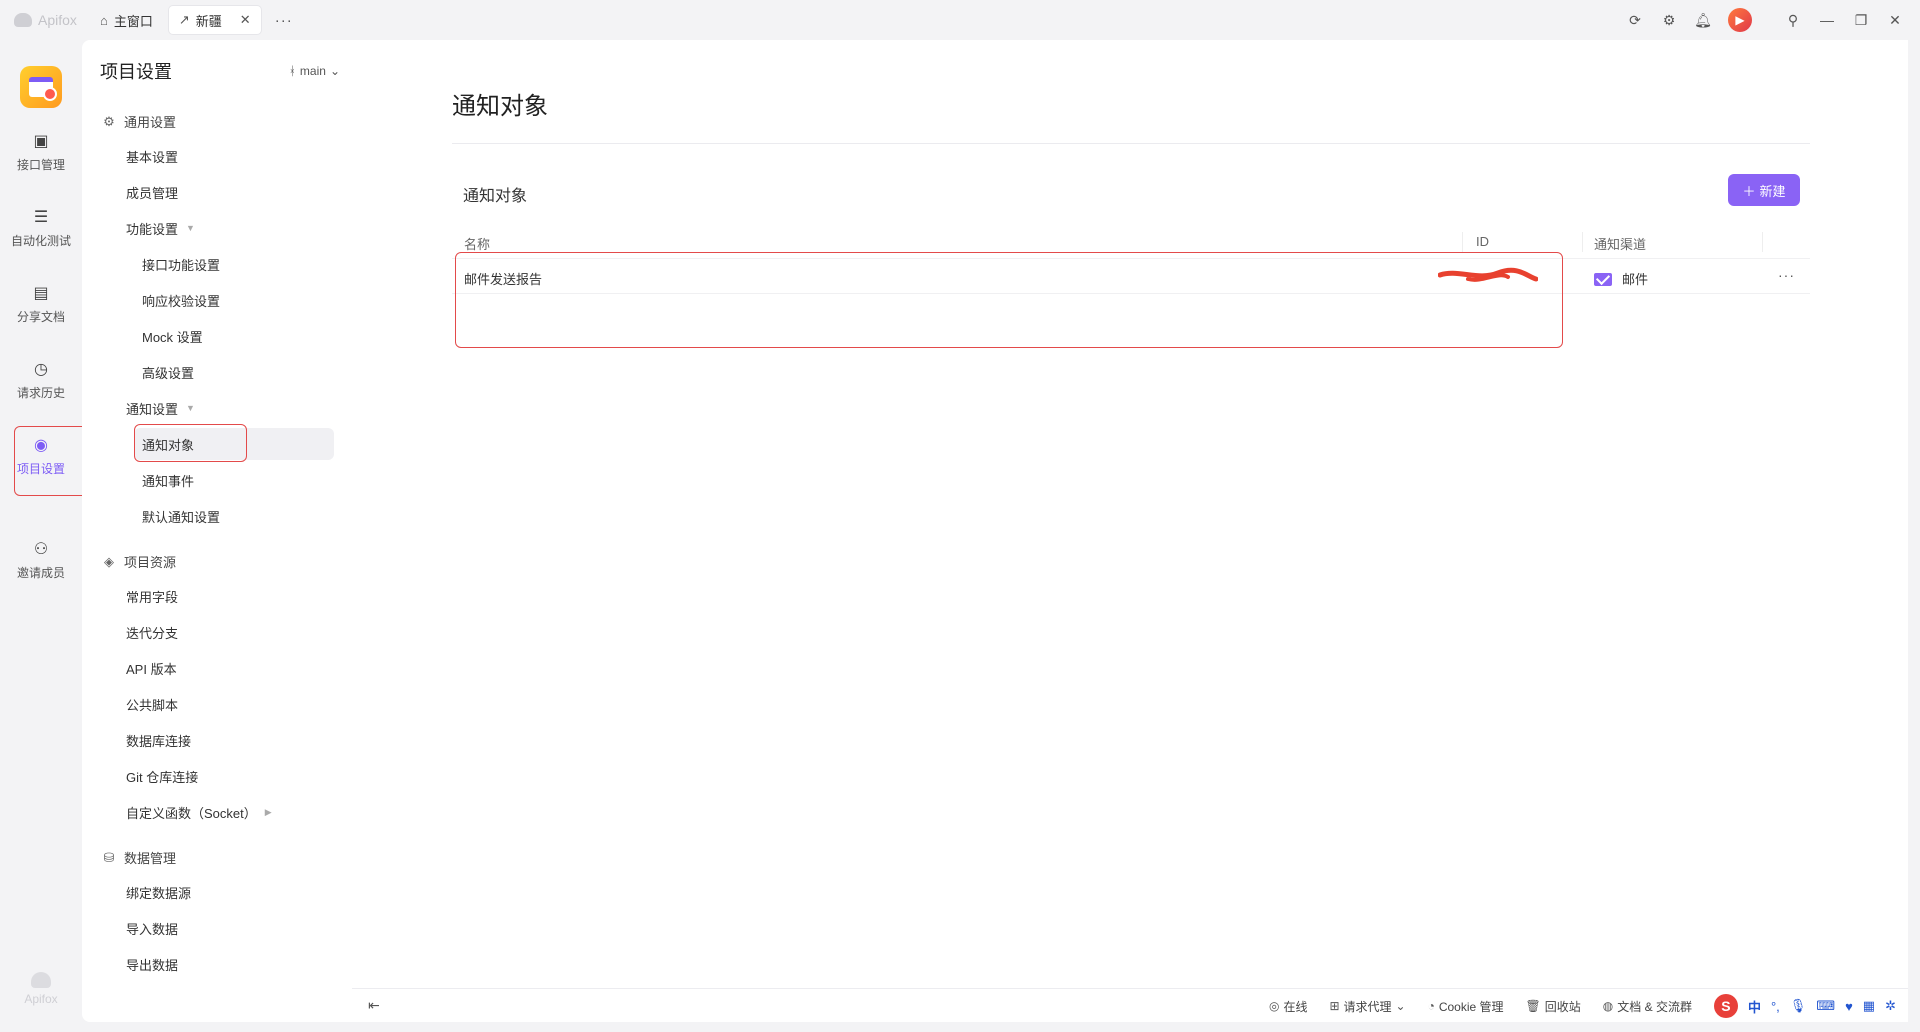 This screenshot has width=1920, height=1032. What do you see at coordinates (150, 562) in the screenshot?
I see `group-label: 项目资源` at bounding box center [150, 562].